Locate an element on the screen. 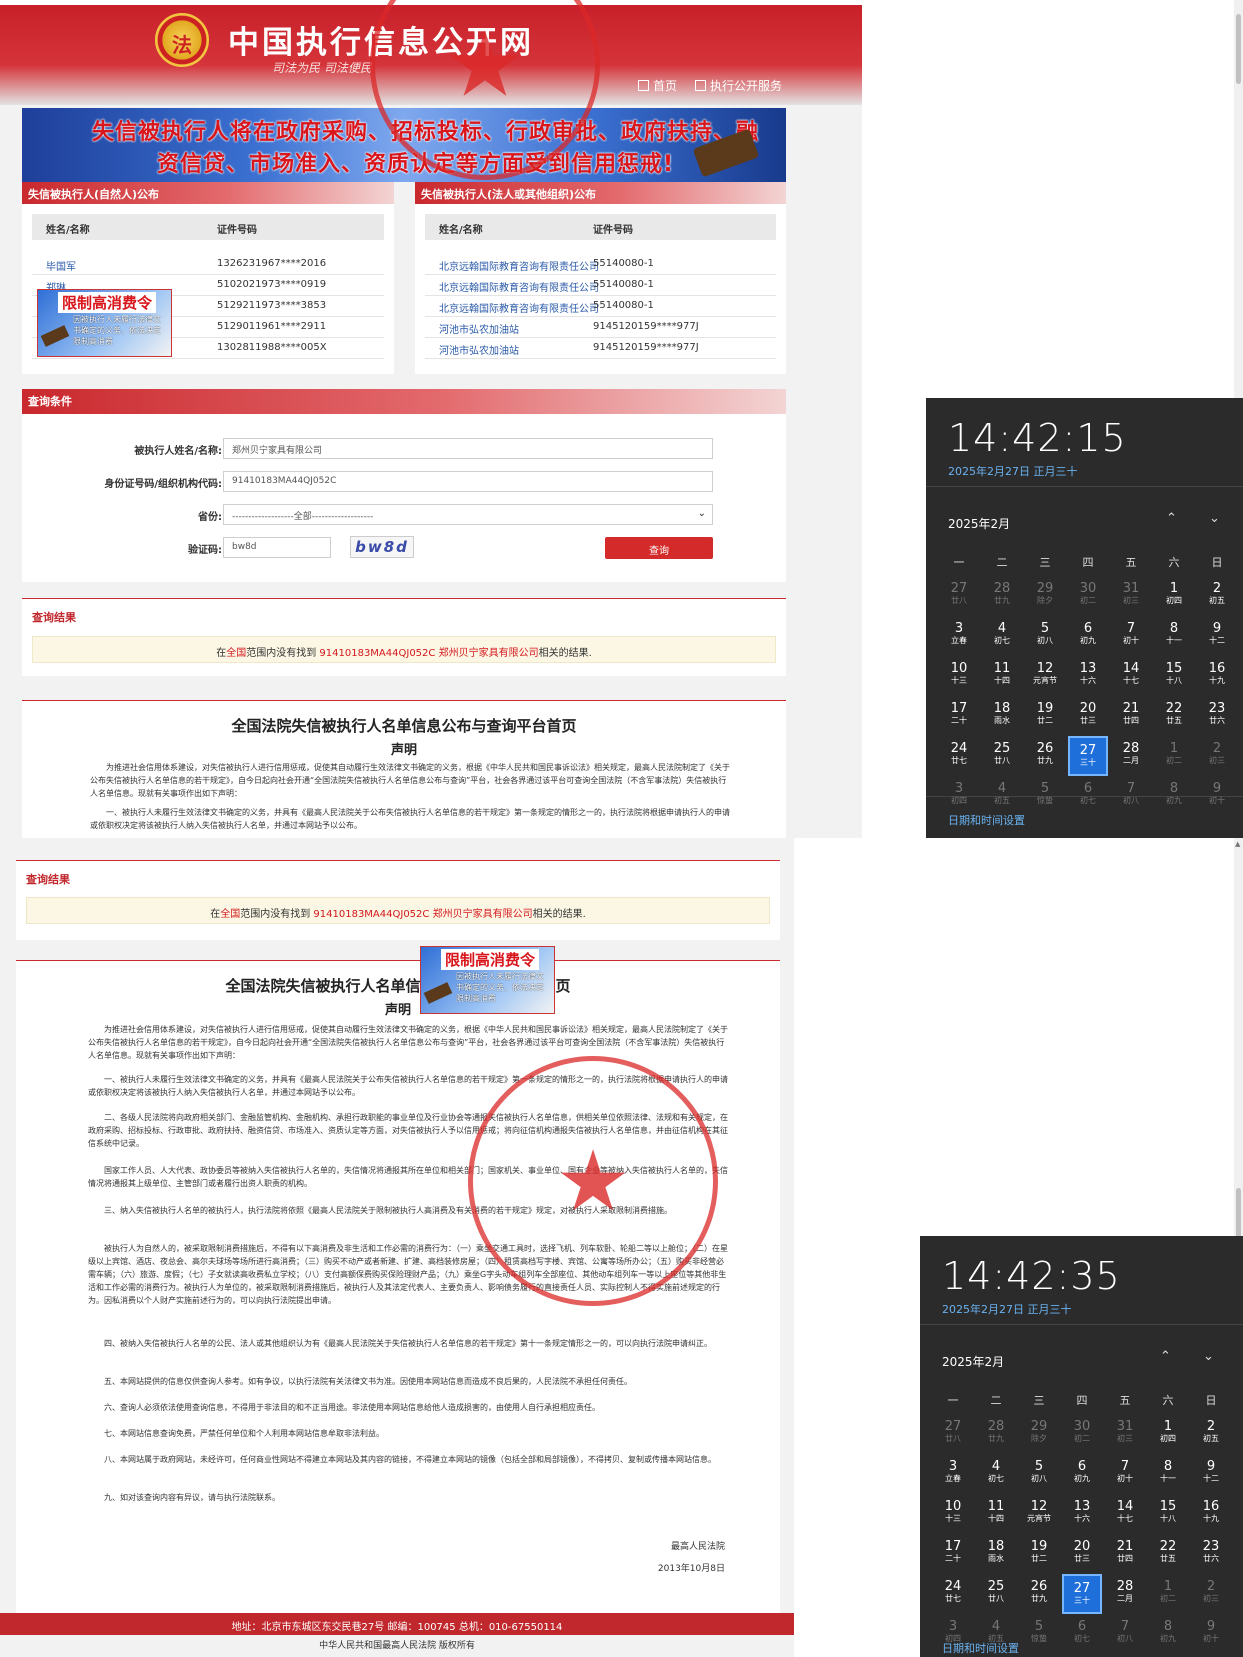 This screenshot has width=1243, height=1657. calendar-day: 23 廿六 is located at coordinates (1211, 1554).